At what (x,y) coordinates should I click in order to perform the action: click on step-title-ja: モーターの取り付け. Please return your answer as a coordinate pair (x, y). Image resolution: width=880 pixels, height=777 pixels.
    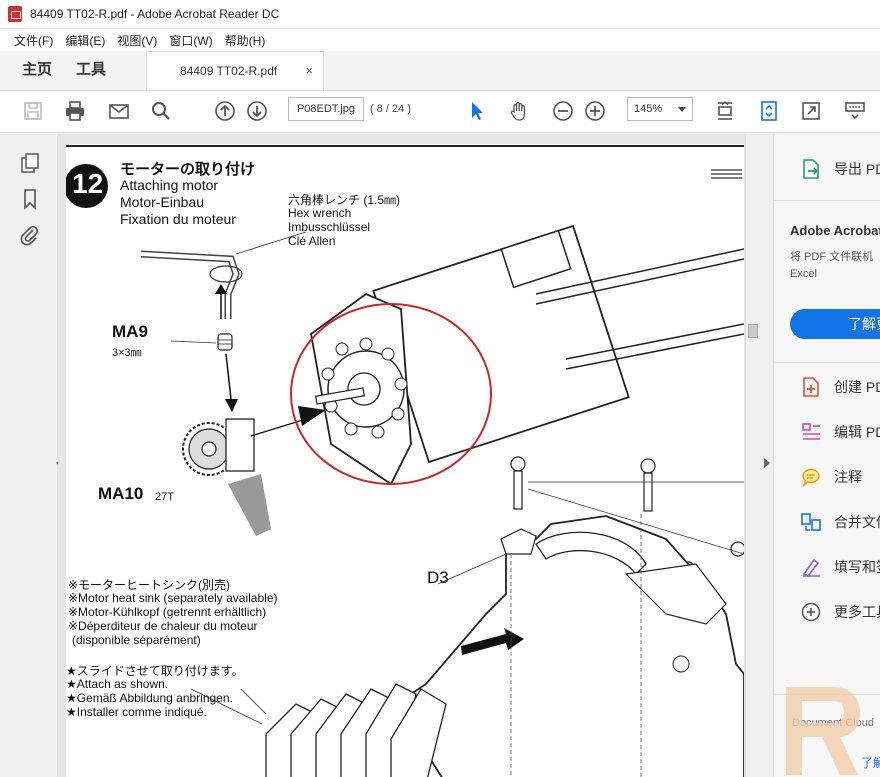
    Looking at the image, I should click on (188, 169).